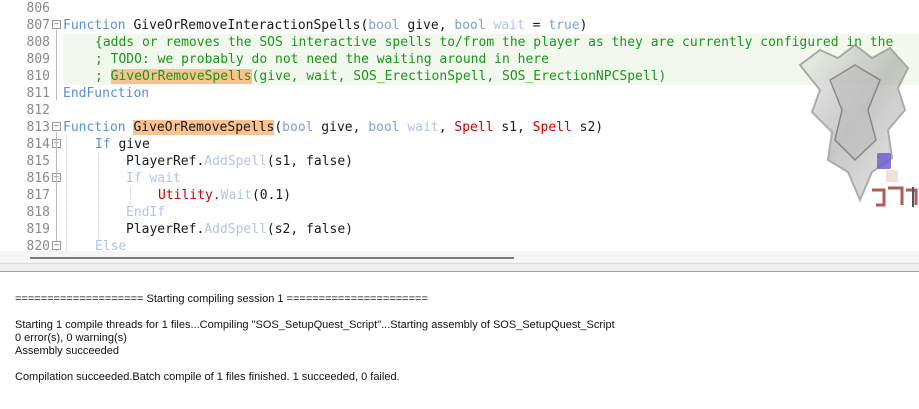  Describe the element at coordinates (38, 8) in the screenshot. I see `line-number: 806` at that location.